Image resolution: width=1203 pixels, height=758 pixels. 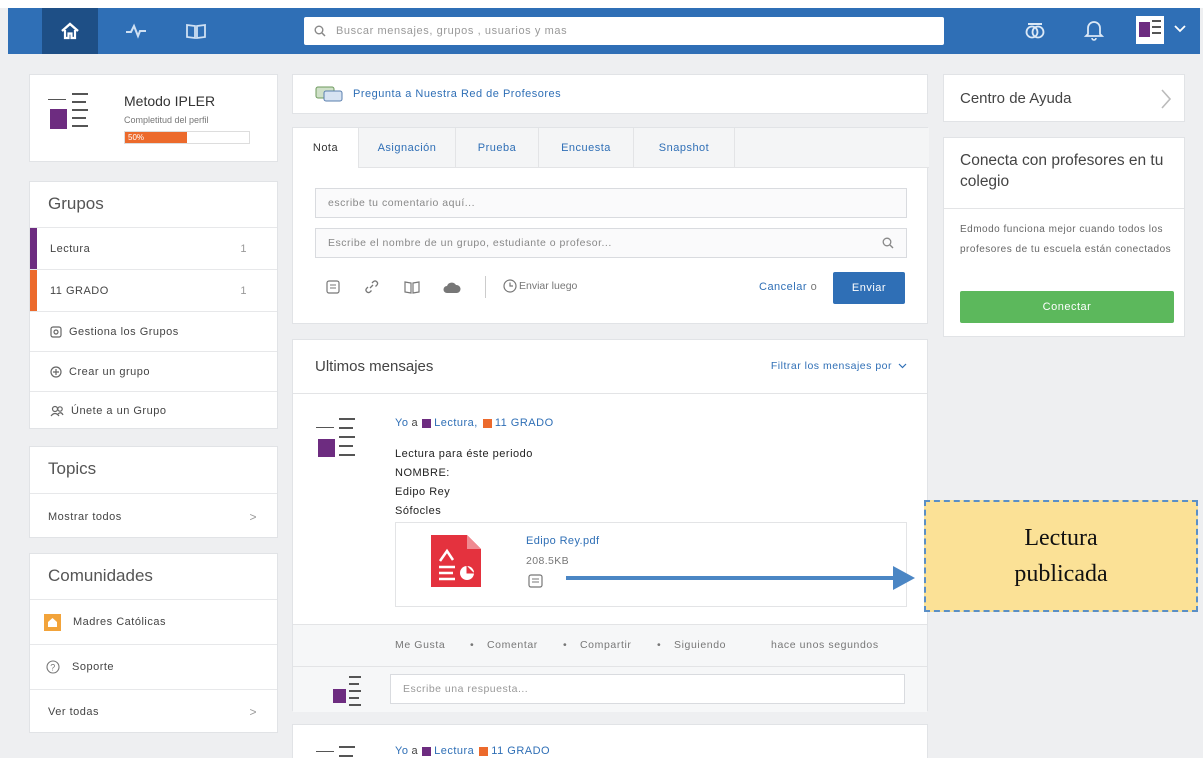 What do you see at coordinates (825, 645) in the screenshot?
I see `post-timestamp: hace unos segundos` at bounding box center [825, 645].